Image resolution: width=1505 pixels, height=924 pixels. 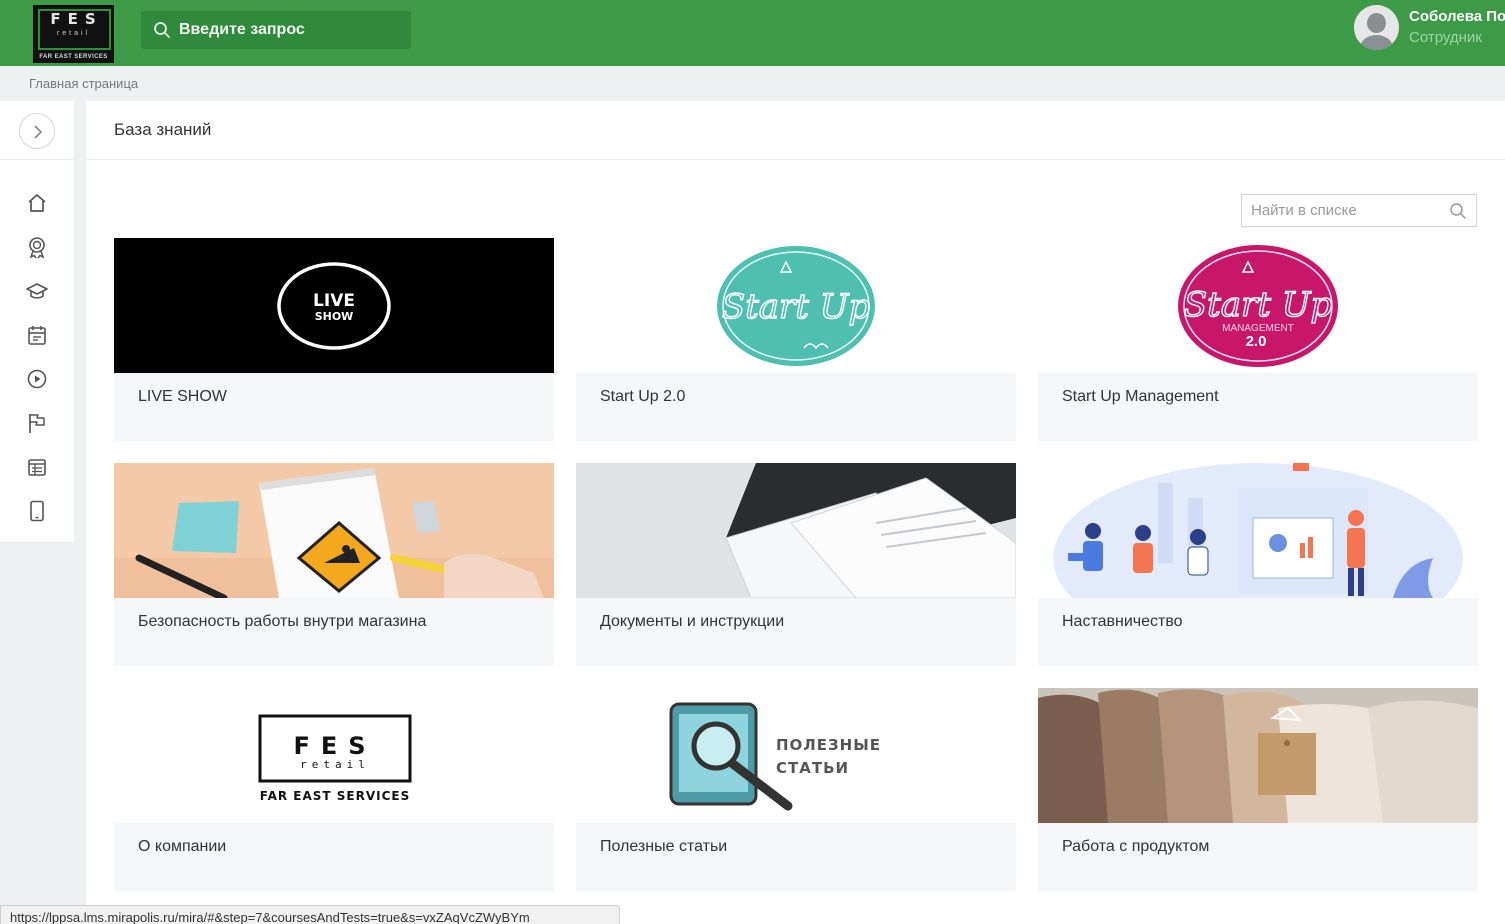 I want to click on card-thumbnail: FES retail FAR EAST SERVICES, so click(x=334, y=755).